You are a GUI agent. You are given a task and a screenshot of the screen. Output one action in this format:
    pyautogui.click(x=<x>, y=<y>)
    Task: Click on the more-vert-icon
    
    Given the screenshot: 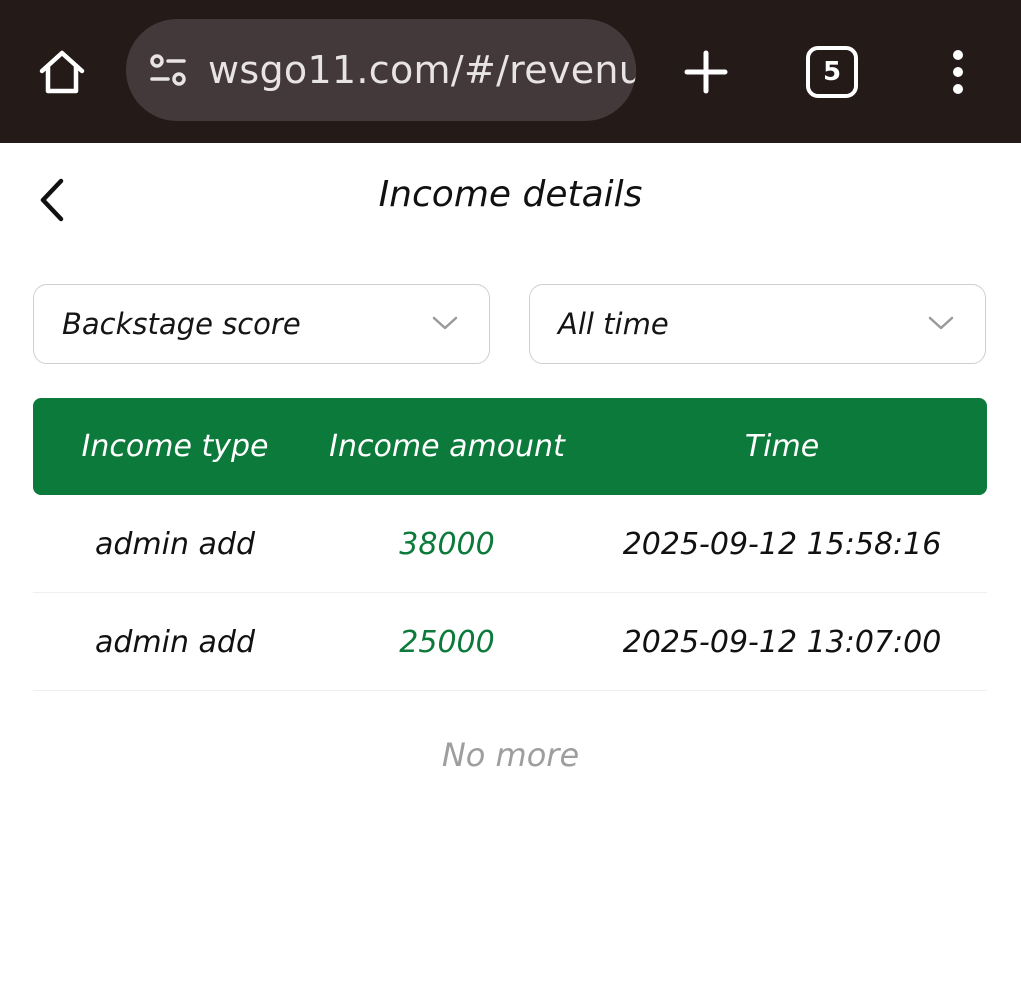 What is the action you would take?
    pyautogui.click(x=958, y=72)
    